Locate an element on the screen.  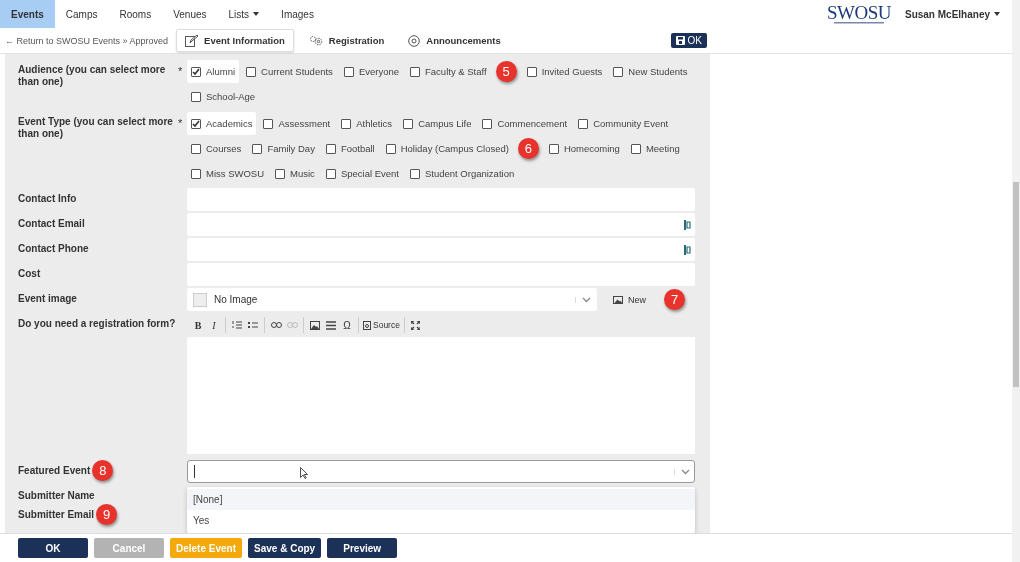
source-button: Source is located at coordinates (381, 325).